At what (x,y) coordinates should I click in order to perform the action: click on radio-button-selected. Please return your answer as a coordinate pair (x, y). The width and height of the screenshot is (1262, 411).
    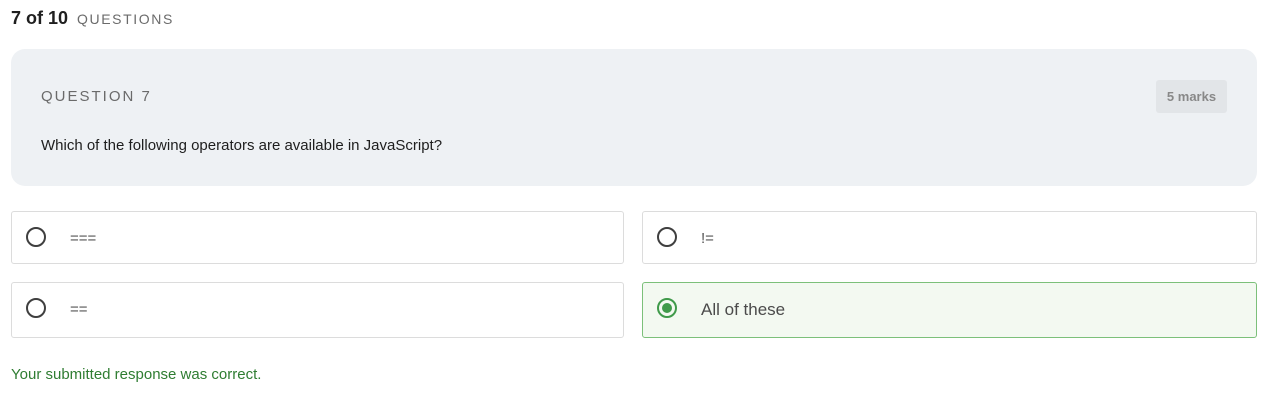
    Looking at the image, I should click on (667, 308).